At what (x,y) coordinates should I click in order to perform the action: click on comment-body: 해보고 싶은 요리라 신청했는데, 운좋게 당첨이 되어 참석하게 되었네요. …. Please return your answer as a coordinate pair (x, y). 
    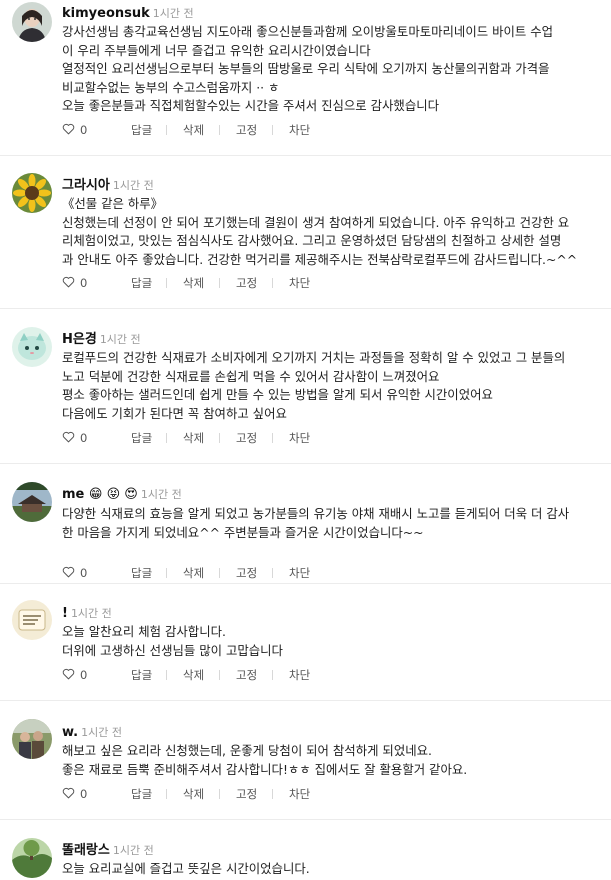
    Looking at the image, I should click on (330, 760).